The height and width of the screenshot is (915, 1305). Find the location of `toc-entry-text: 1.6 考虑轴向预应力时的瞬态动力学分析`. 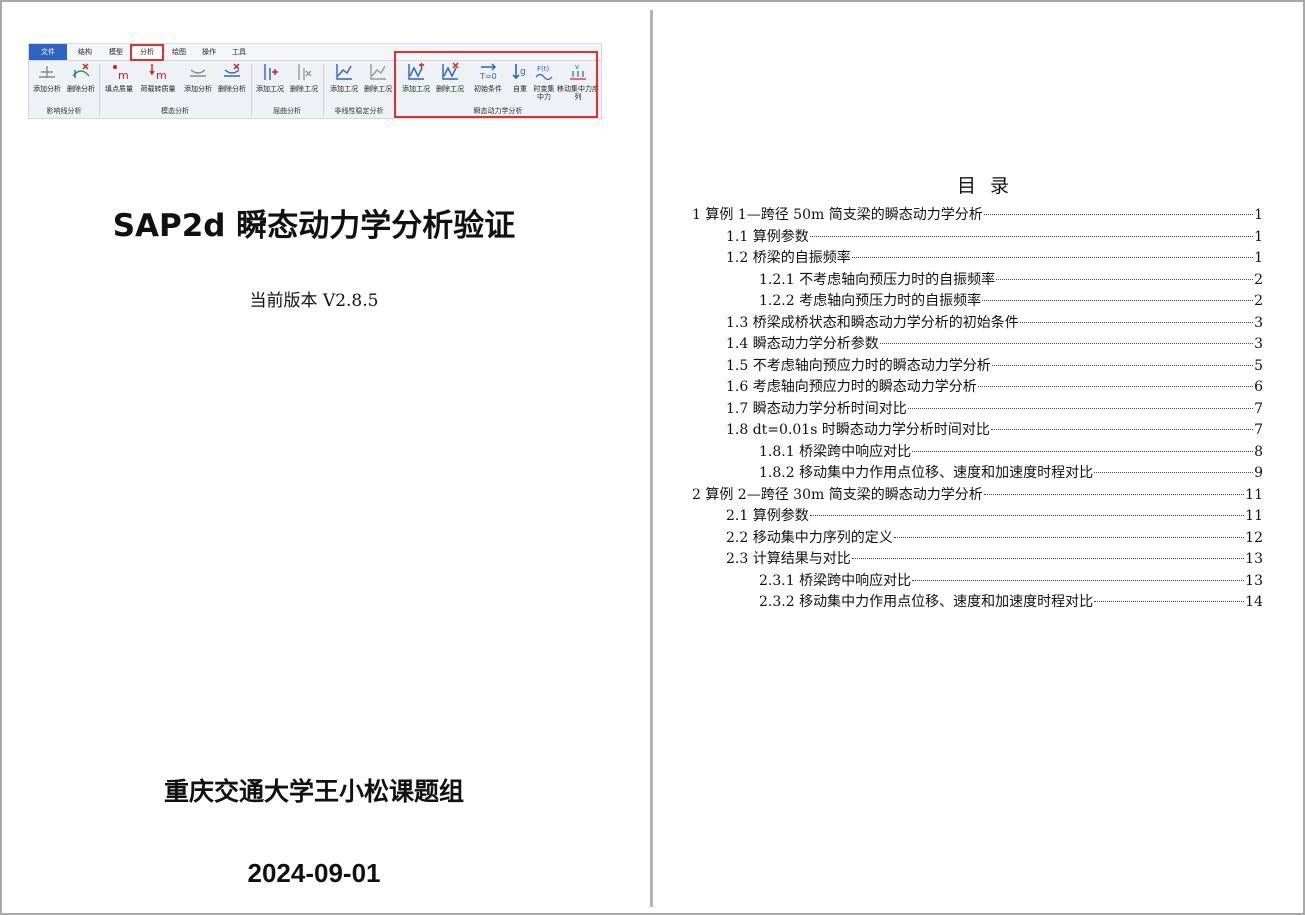

toc-entry-text: 1.6 考虑轴向预应力时的瞬态动力学分析 is located at coordinates (851, 388).